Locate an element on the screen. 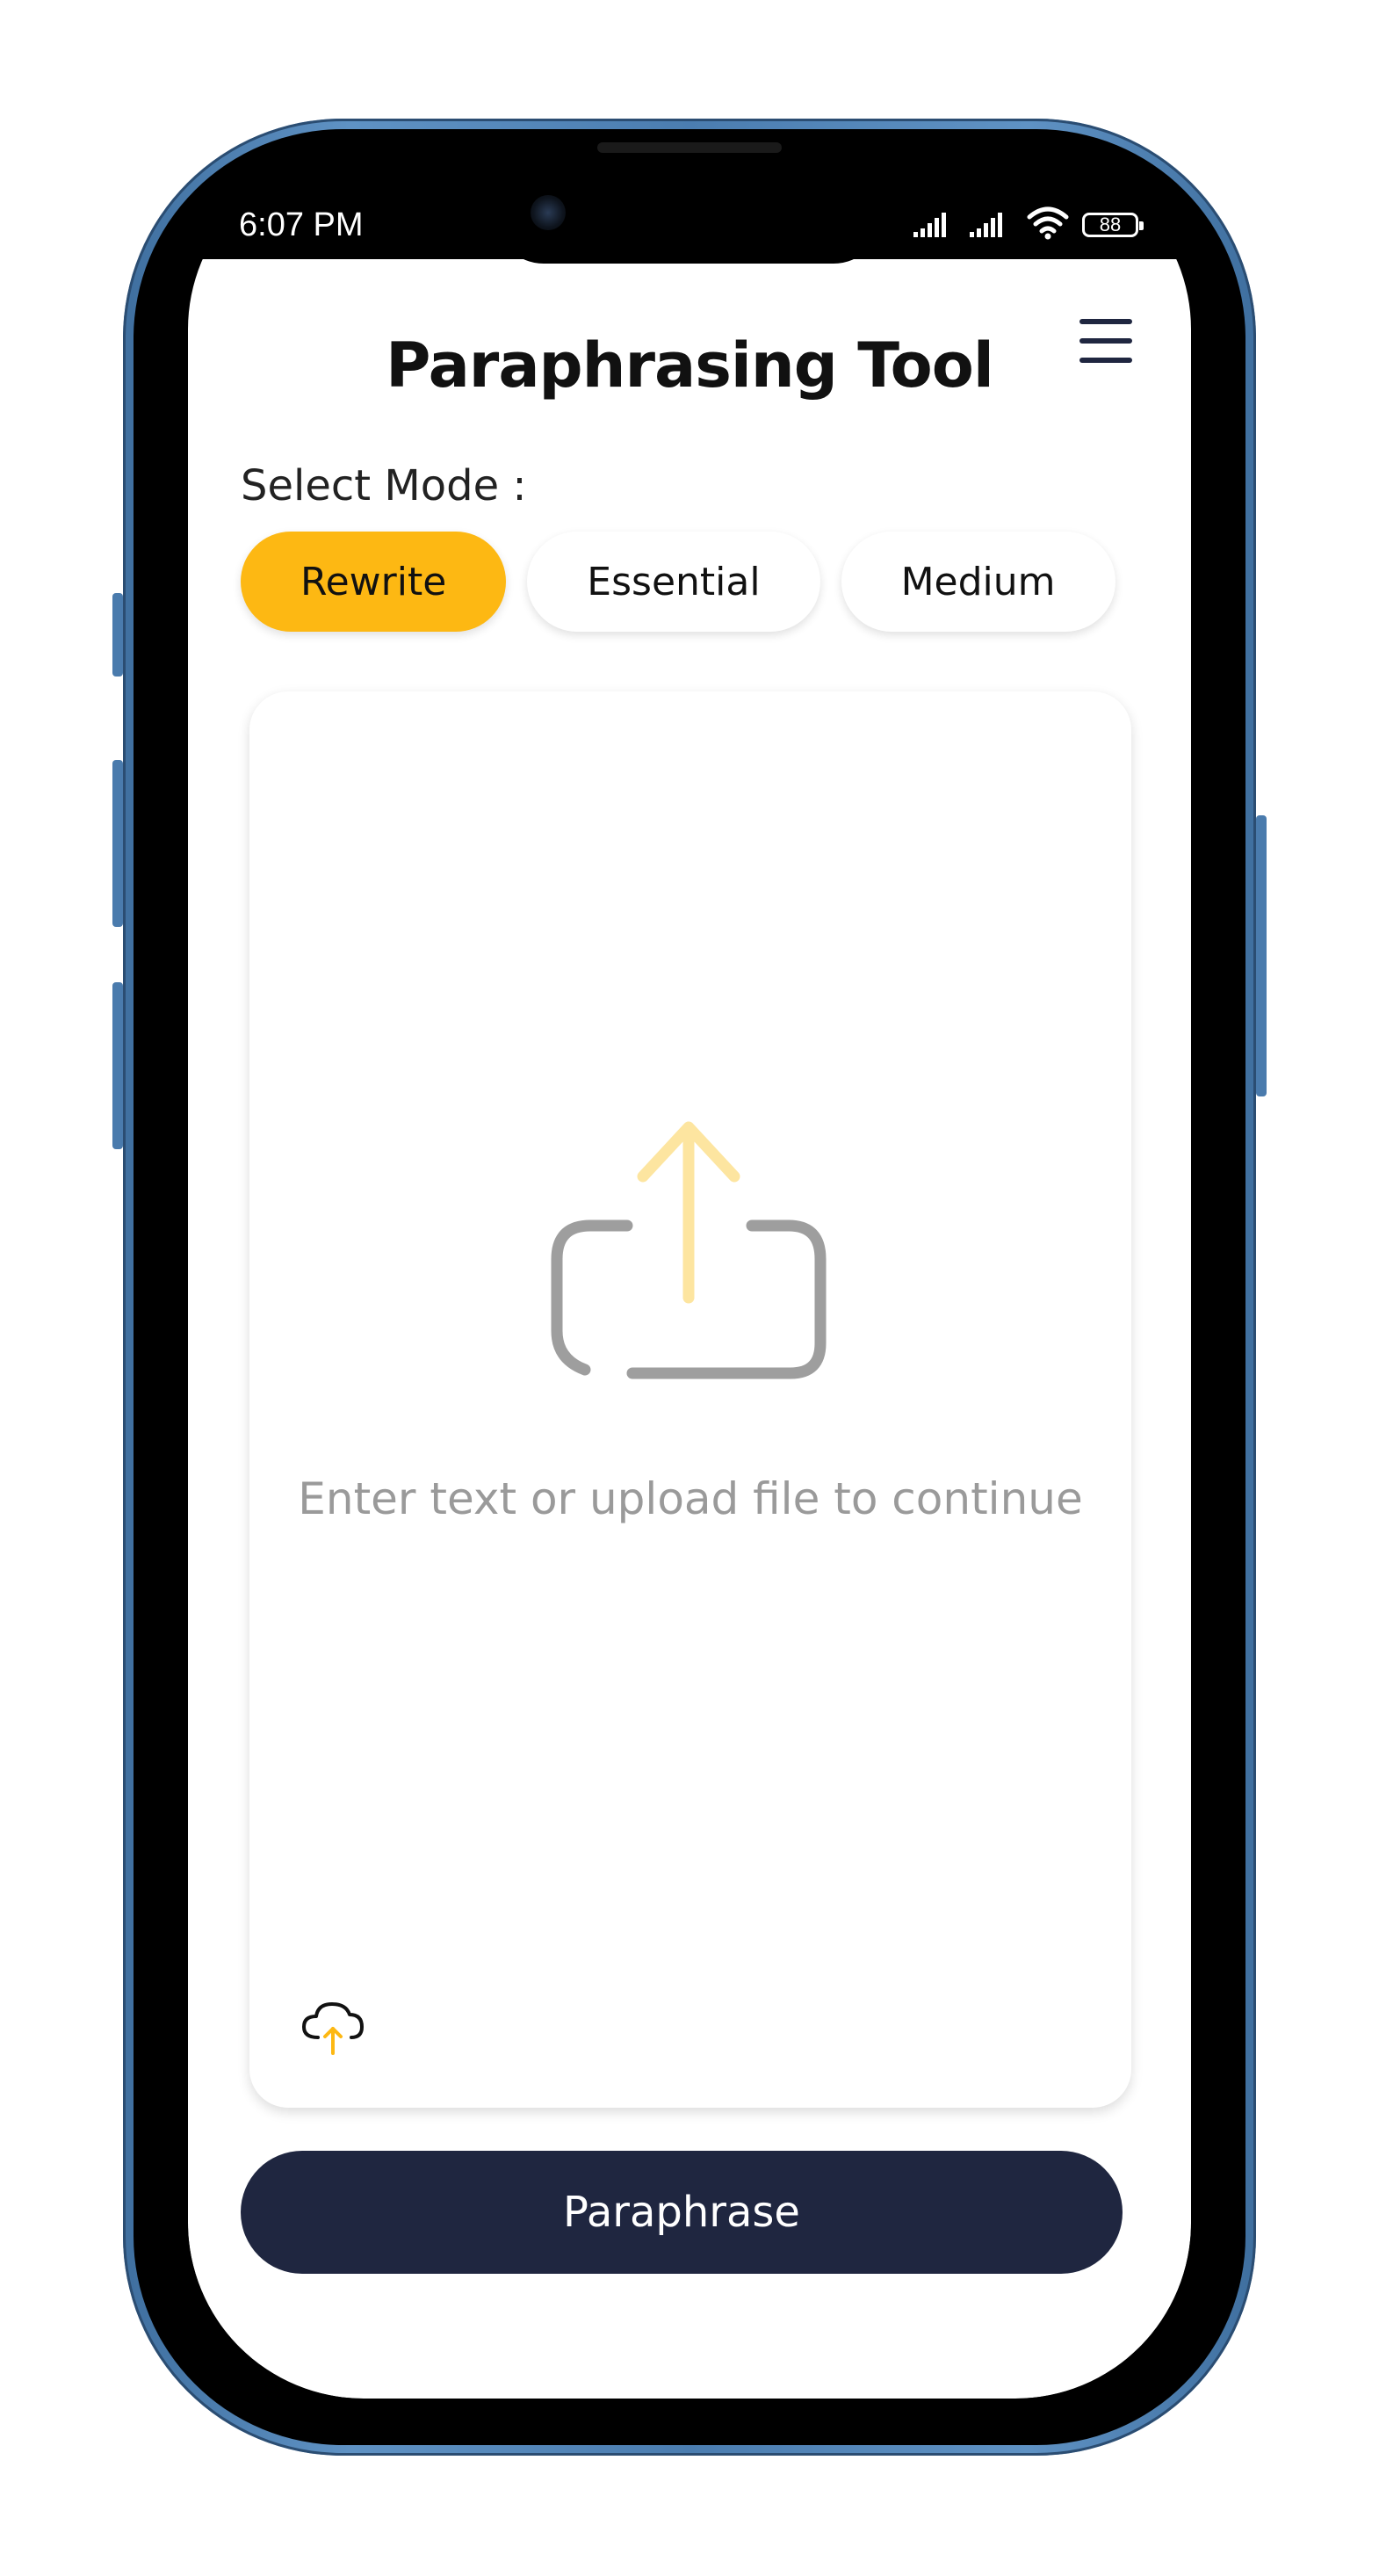 The image size is (1379, 2576). paraphrase-button: Paraphrase is located at coordinates (682, 2212).